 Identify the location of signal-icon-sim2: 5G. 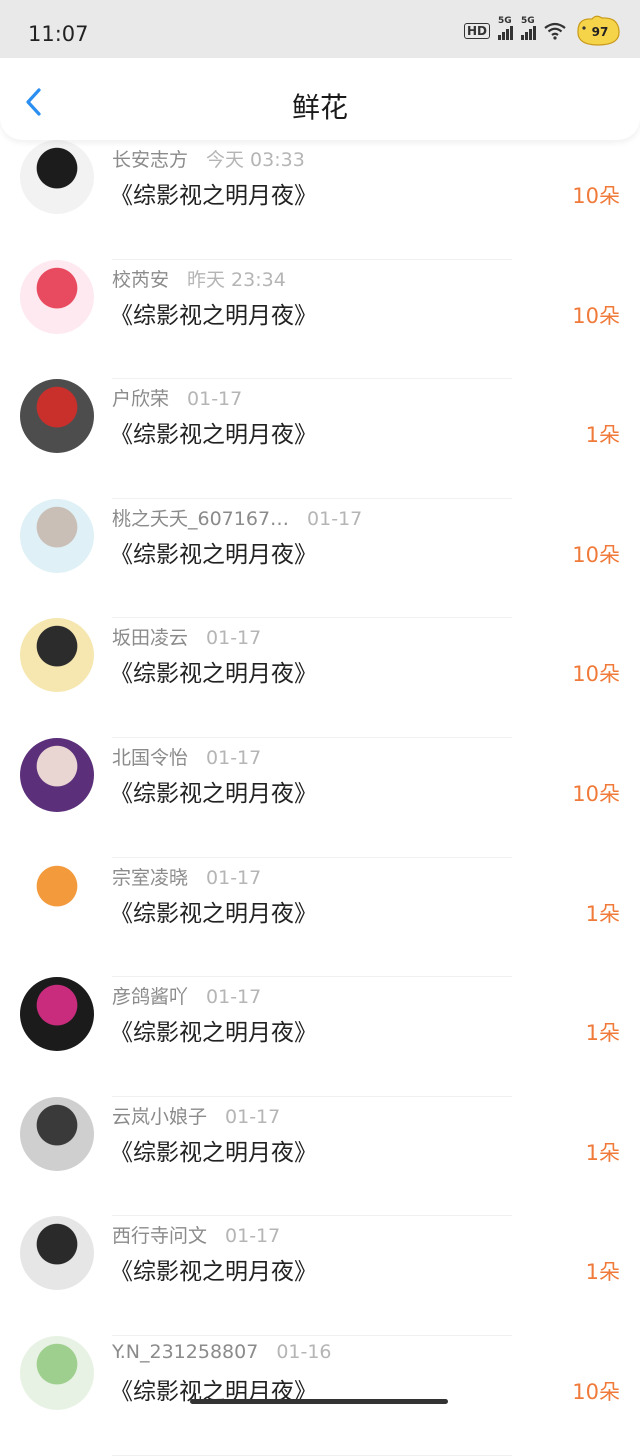
(528, 28).